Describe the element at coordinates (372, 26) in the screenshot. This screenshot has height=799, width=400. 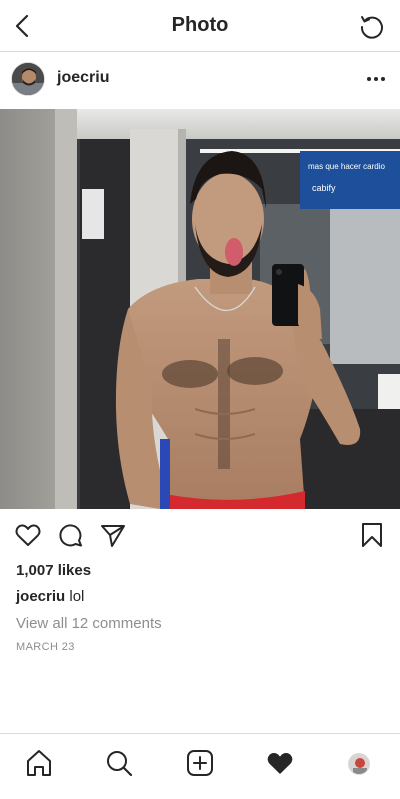
I see `refresh-icon` at that location.